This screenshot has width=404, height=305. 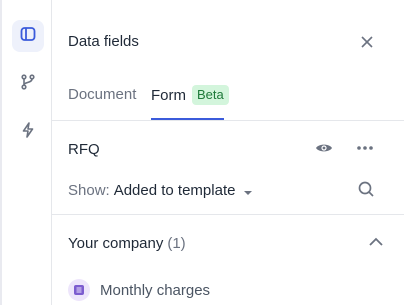 I want to click on tab-document-label: Document, so click(x=102, y=94).